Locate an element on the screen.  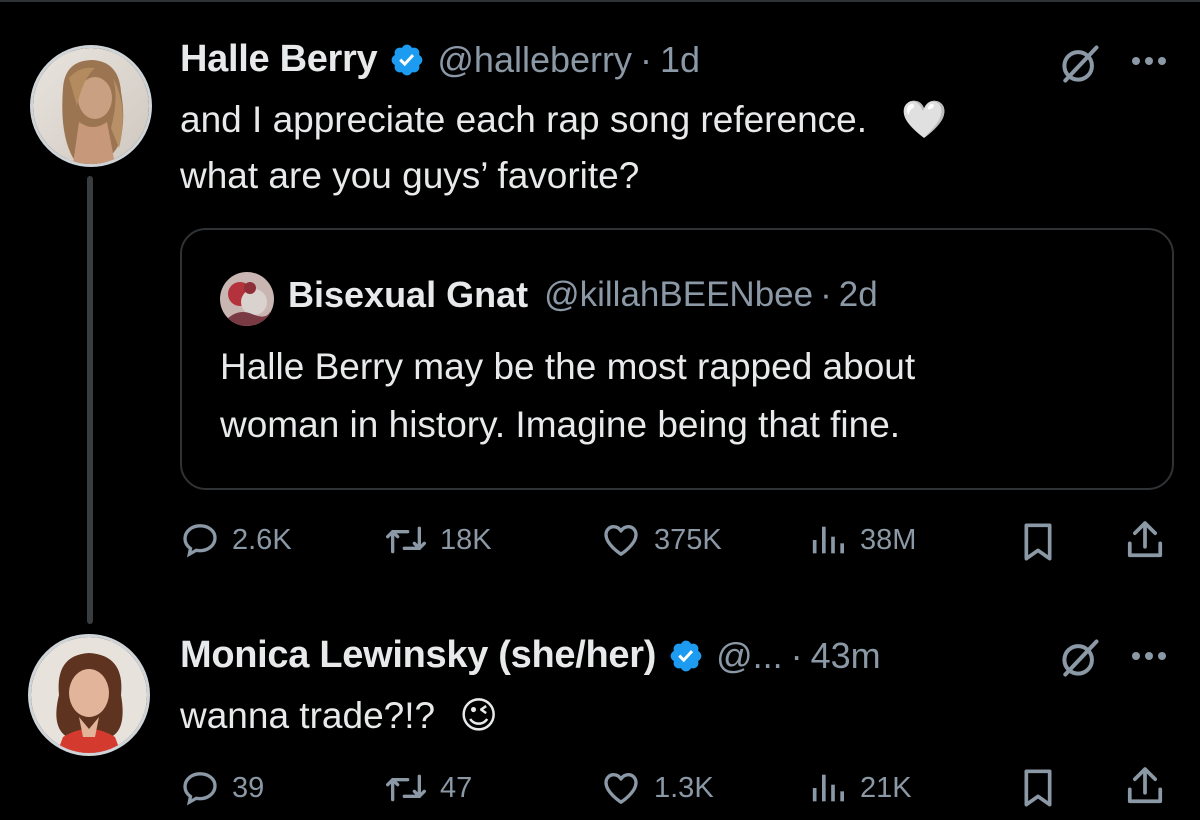
views-button: 21K is located at coordinates (860, 788).